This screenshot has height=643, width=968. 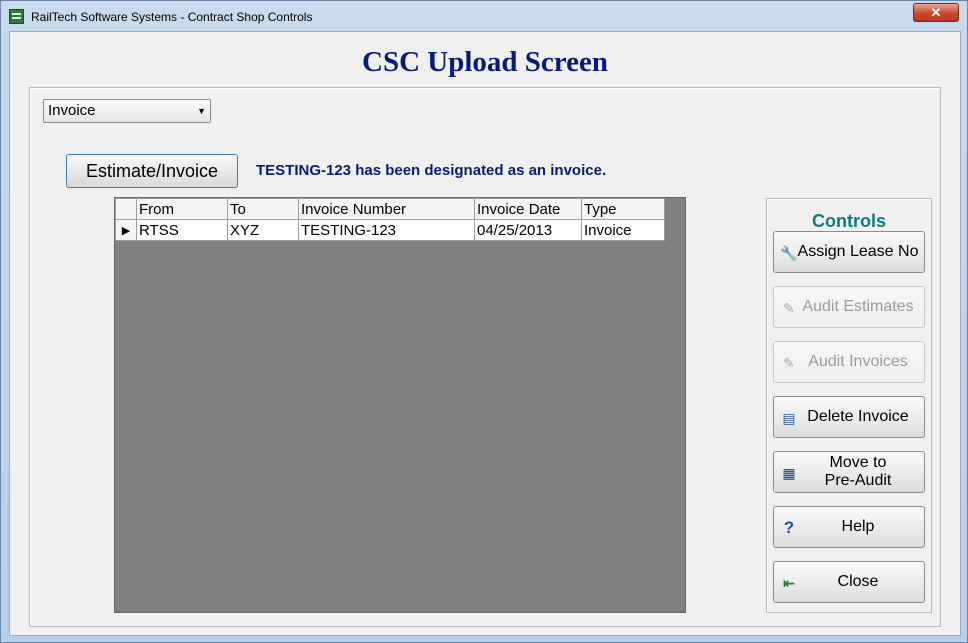 I want to click on delete-invoice-button: ▤ Delete Invoice, so click(x=849, y=417).